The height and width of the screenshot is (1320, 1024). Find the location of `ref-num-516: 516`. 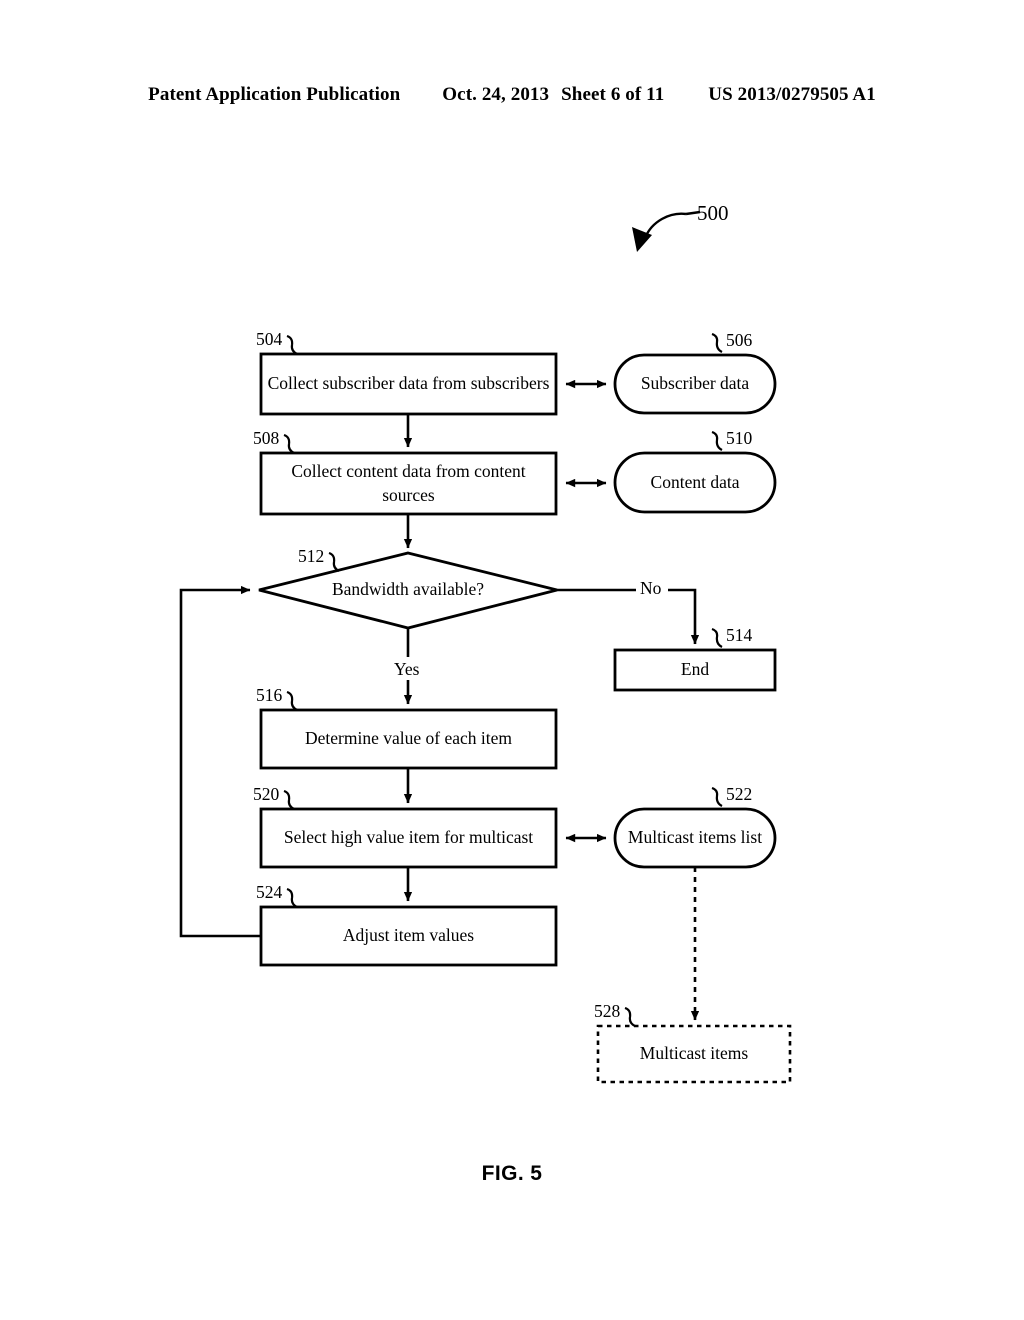

ref-num-516: 516 is located at coordinates (269, 695).